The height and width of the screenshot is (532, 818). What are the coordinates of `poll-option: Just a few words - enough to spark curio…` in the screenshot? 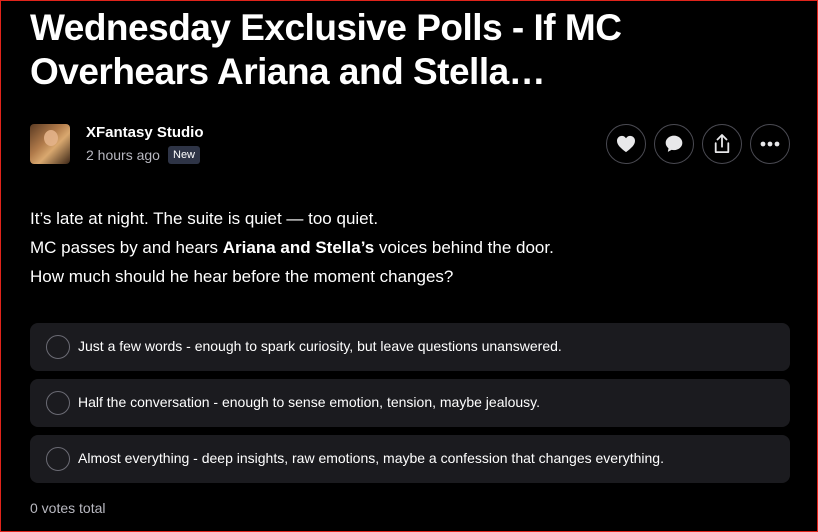 It's located at (410, 347).